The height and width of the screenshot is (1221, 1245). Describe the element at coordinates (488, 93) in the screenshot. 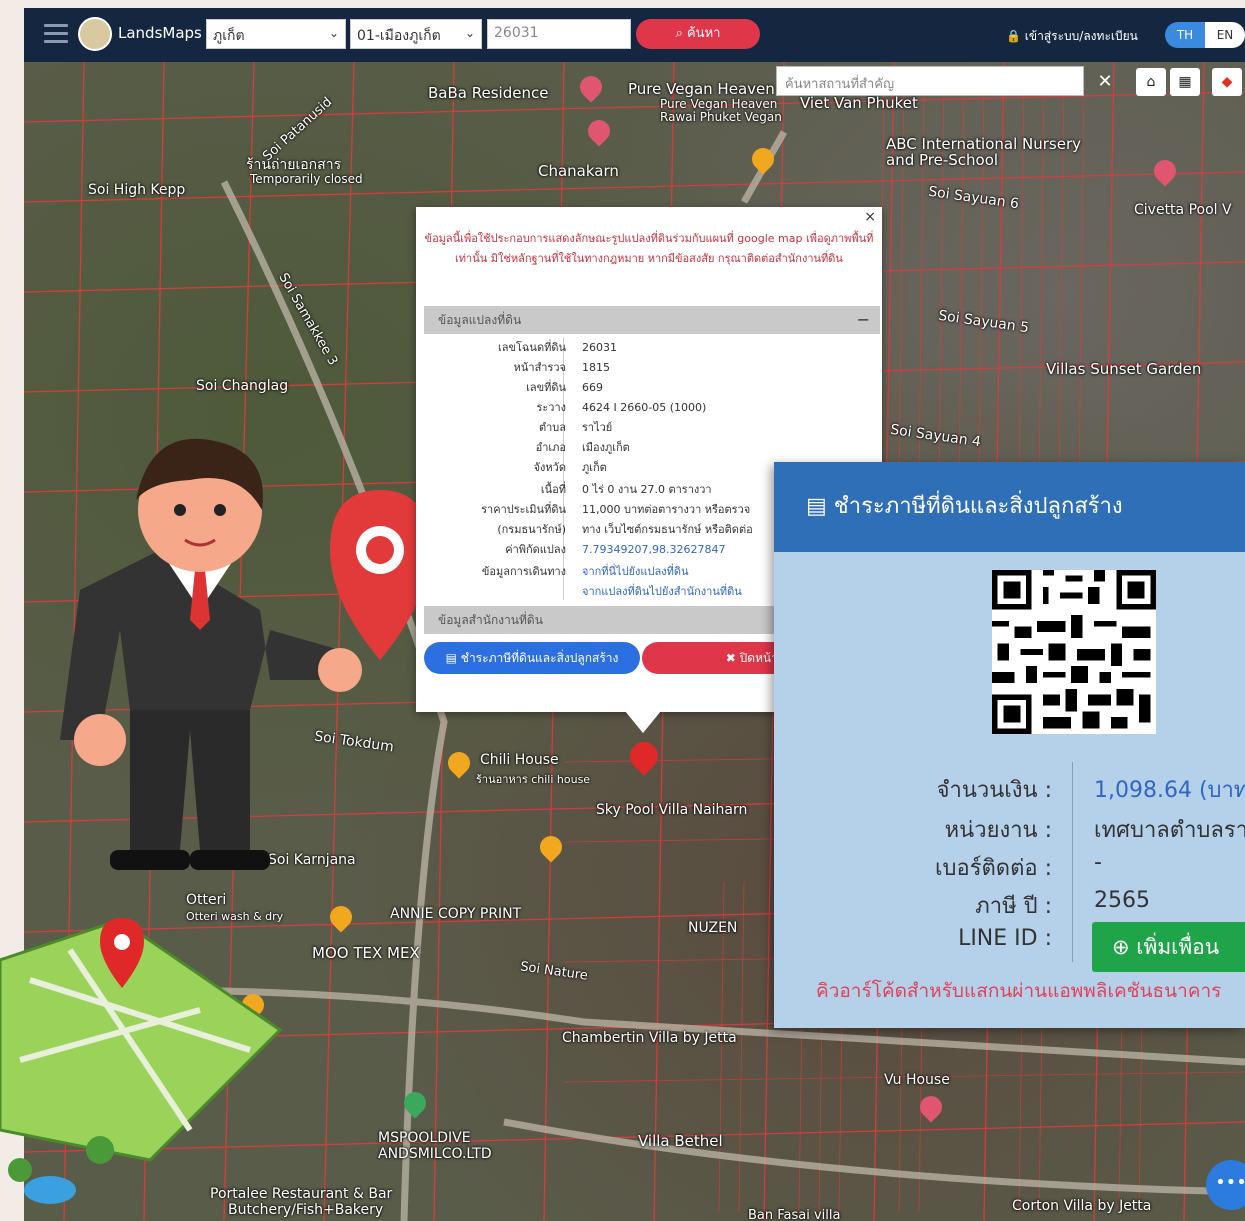

I see `map-label: BaBa Residence` at that location.